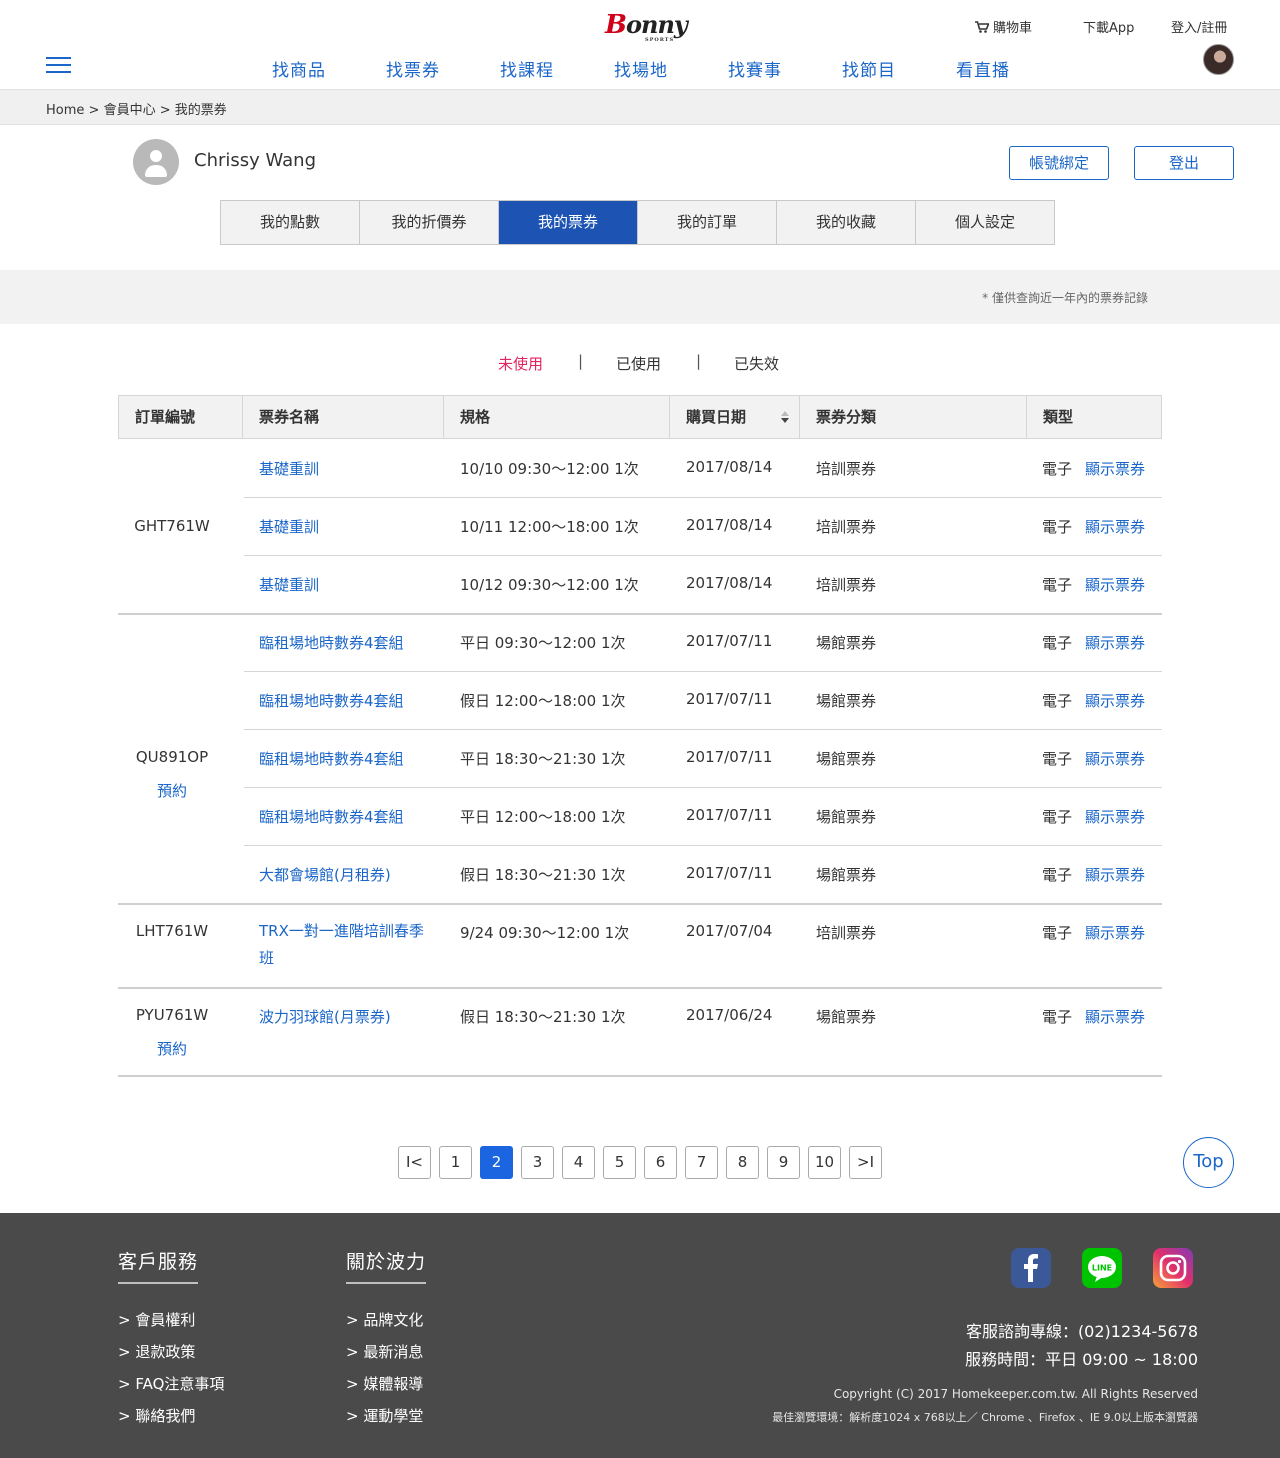 The width and height of the screenshot is (1280, 1458). What do you see at coordinates (58, 65) in the screenshot?
I see `menu-icon` at bounding box center [58, 65].